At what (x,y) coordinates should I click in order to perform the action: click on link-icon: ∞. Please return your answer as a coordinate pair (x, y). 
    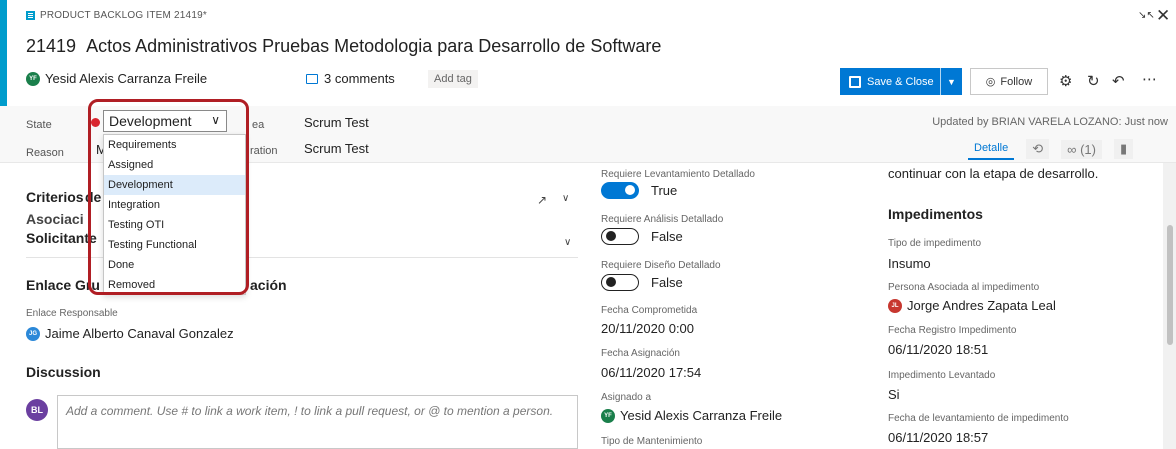
    Looking at the image, I should click on (1072, 149).